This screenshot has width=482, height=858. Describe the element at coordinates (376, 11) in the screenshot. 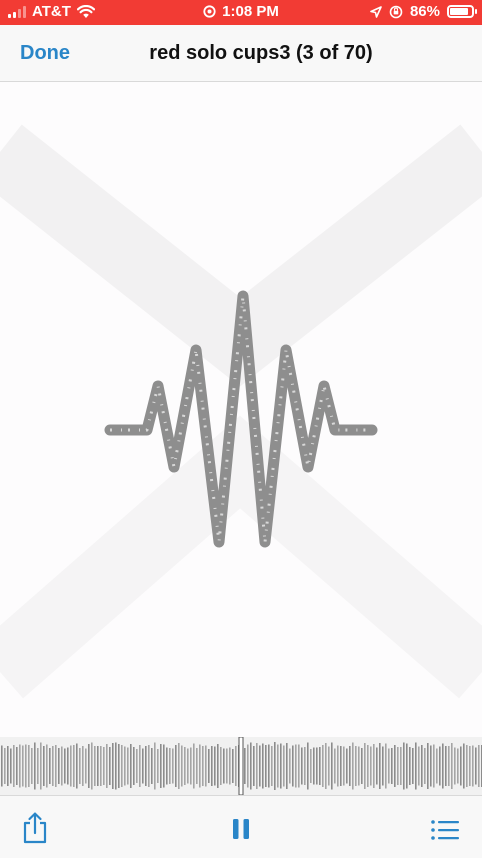

I see `location-icon` at that location.